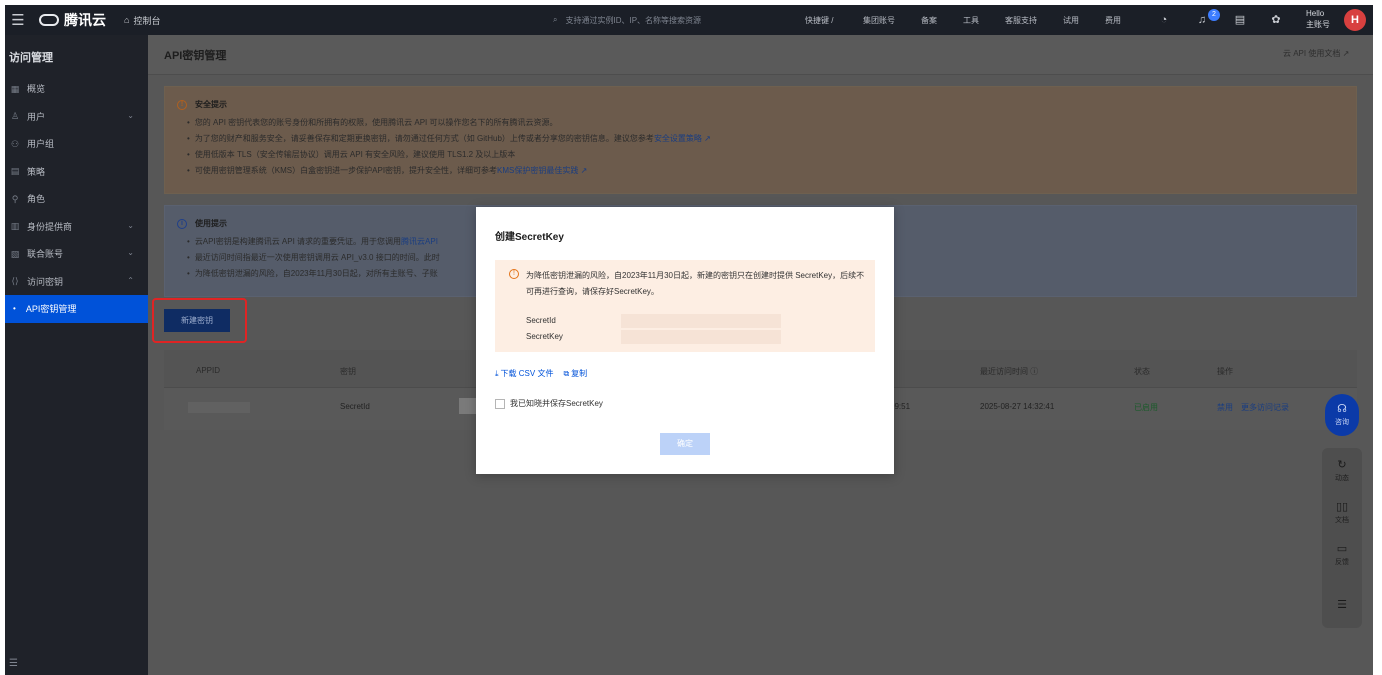 Image resolution: width=1382 pixels, height=675 pixels. Describe the element at coordinates (678, 138) in the screenshot. I see `security-policy-link: 安全设置策略` at that location.